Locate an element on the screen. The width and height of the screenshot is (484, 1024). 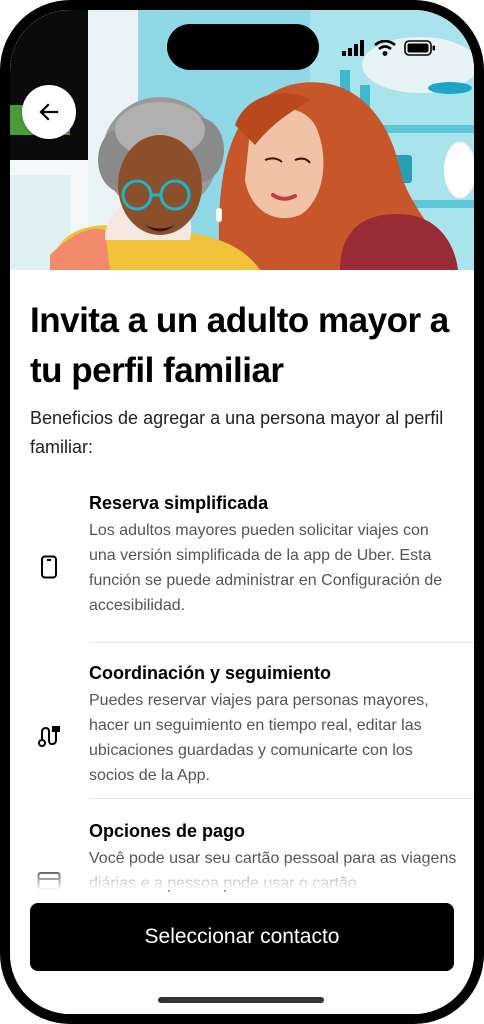
arrow-left-icon is located at coordinates (49, 112).